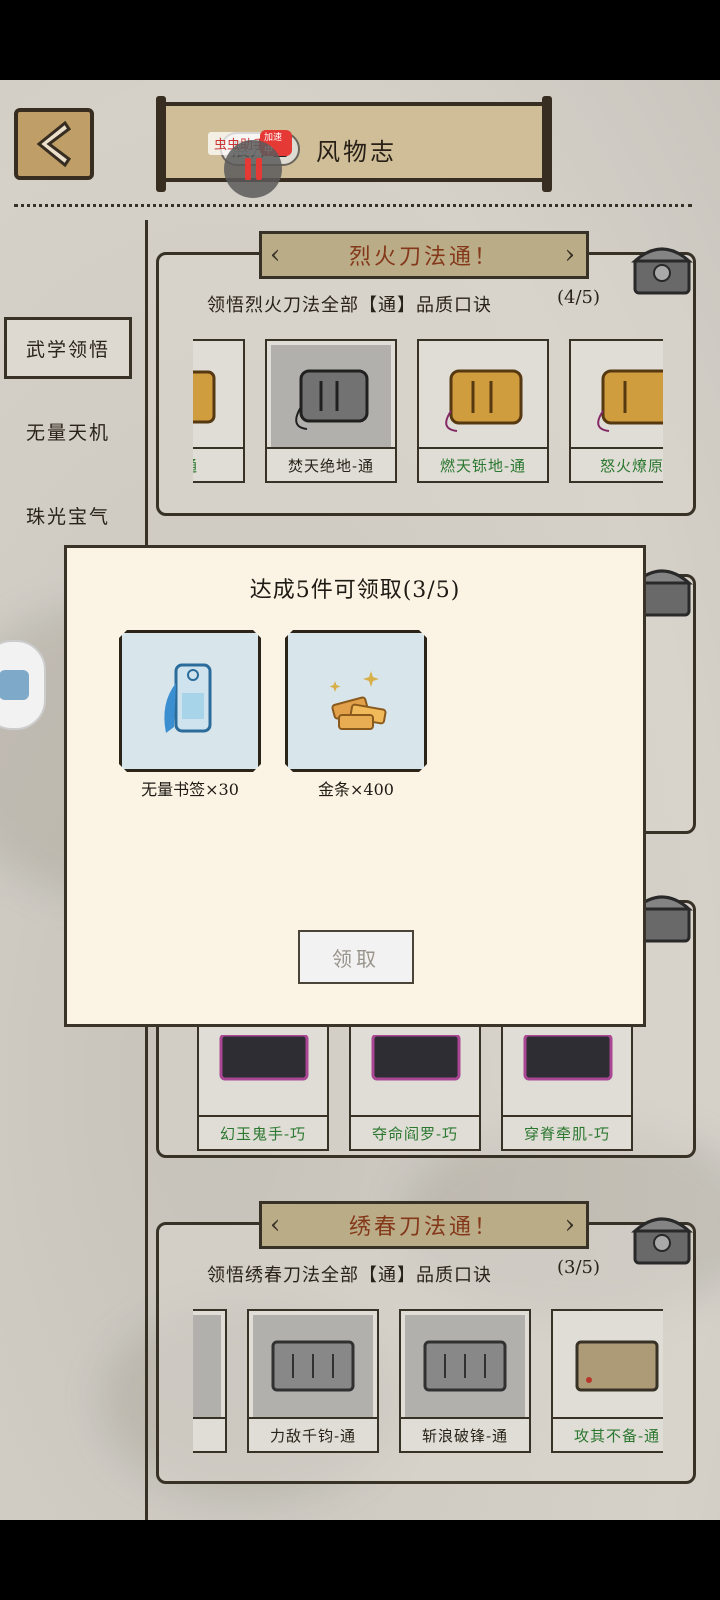 The image size is (720, 1600). Describe the element at coordinates (253, 169) in the screenshot. I see `pause-icon` at that location.